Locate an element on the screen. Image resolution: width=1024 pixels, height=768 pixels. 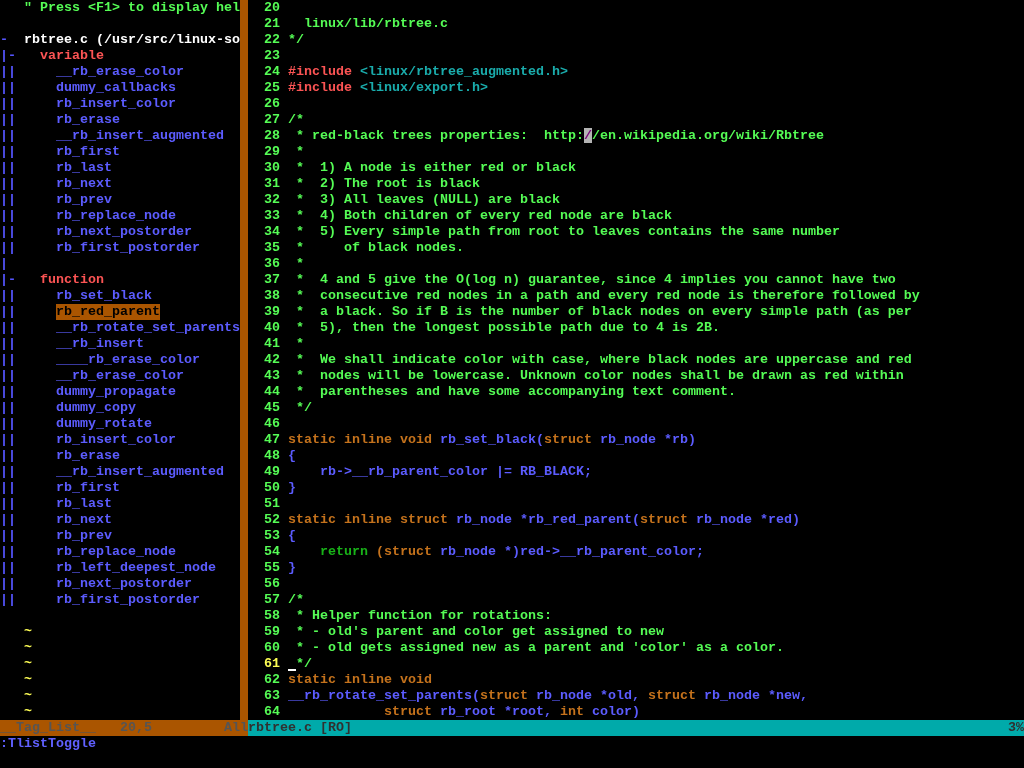
line-number: 47 is located at coordinates (272, 440).